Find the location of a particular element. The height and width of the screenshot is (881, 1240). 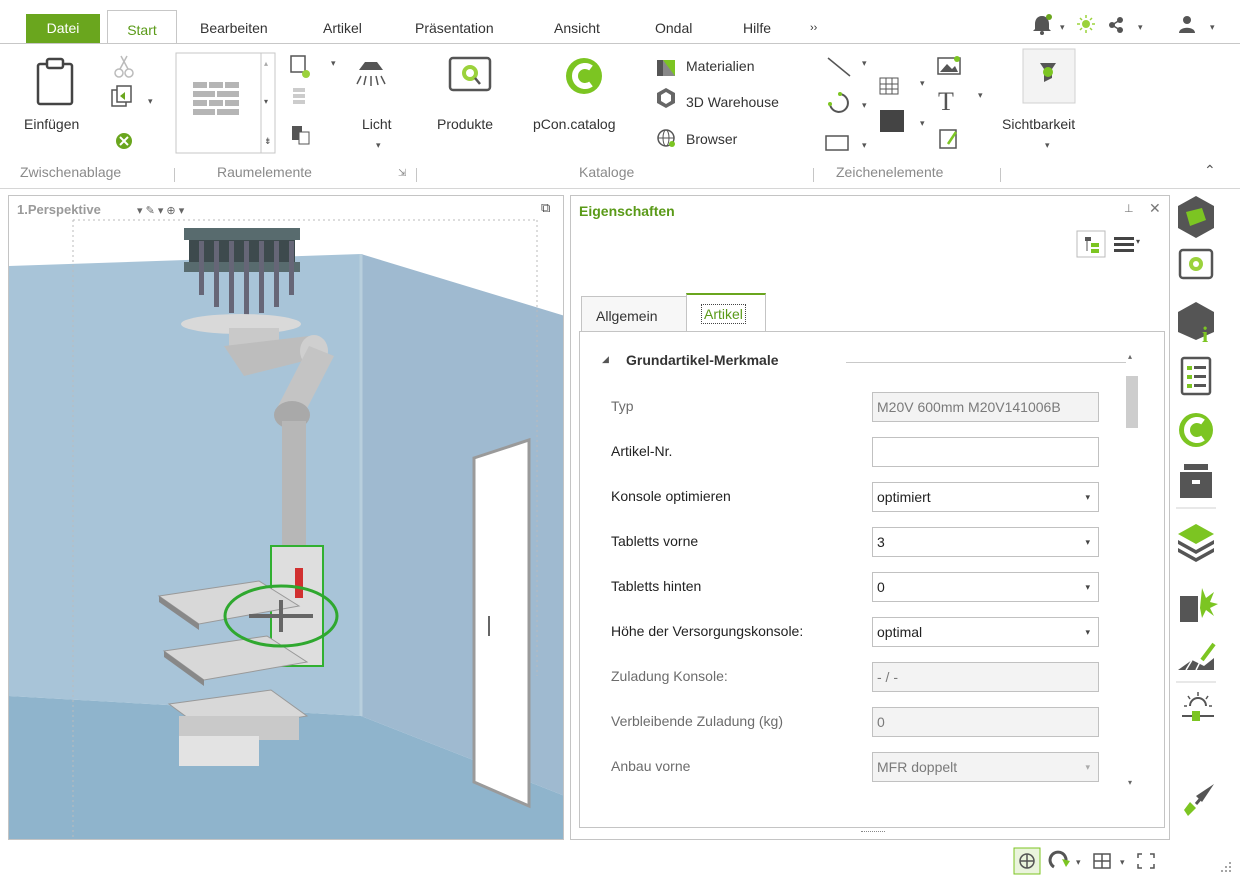

copy-icon is located at coordinates (121, 96).